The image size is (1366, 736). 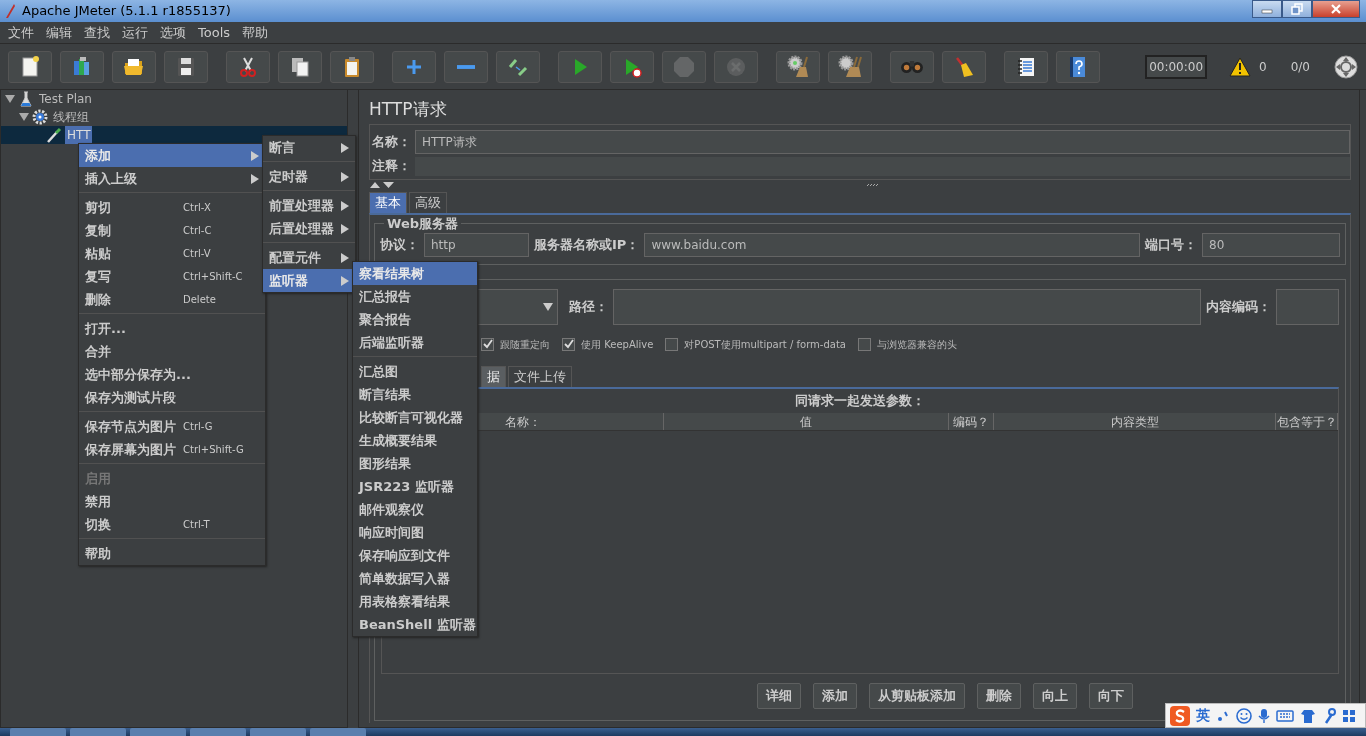 What do you see at coordinates (1203, 715) in the screenshot?
I see `input-mode-label: 英` at bounding box center [1203, 715].